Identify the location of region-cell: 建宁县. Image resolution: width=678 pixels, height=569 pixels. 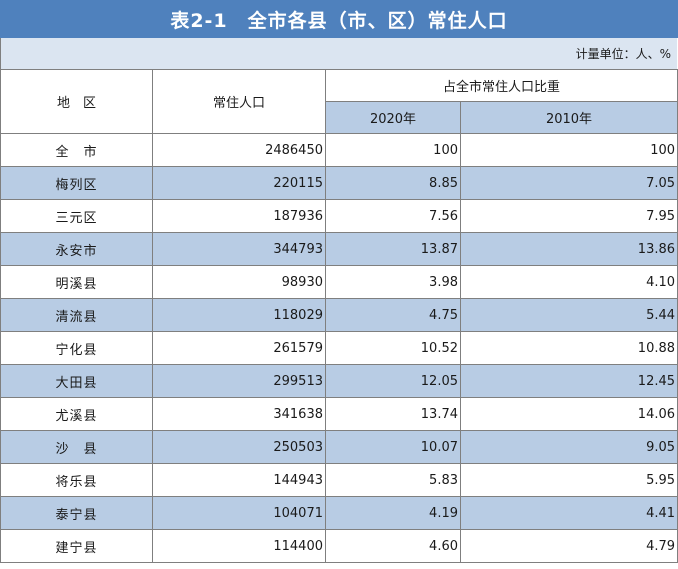
(76, 546).